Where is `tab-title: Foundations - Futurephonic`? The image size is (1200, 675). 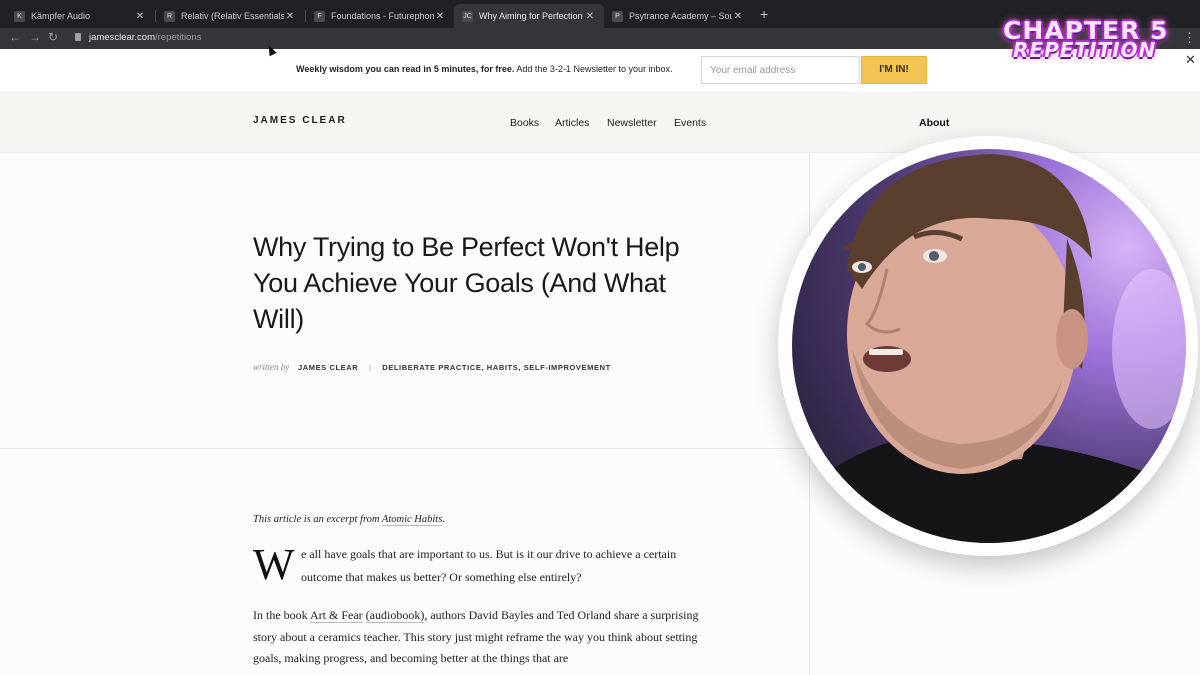
tab-title: Foundations - Futurephonic is located at coordinates (382, 16).